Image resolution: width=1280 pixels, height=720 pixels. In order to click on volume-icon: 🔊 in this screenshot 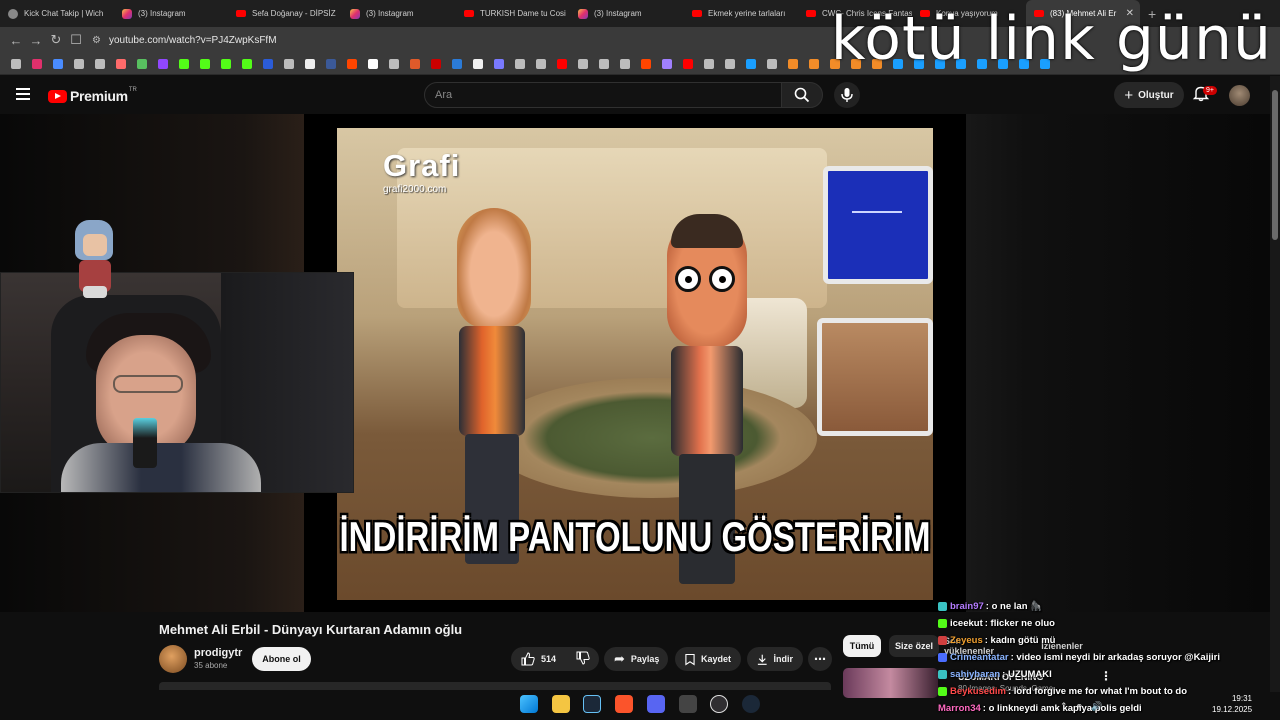, I will do `click(1096, 706)`.